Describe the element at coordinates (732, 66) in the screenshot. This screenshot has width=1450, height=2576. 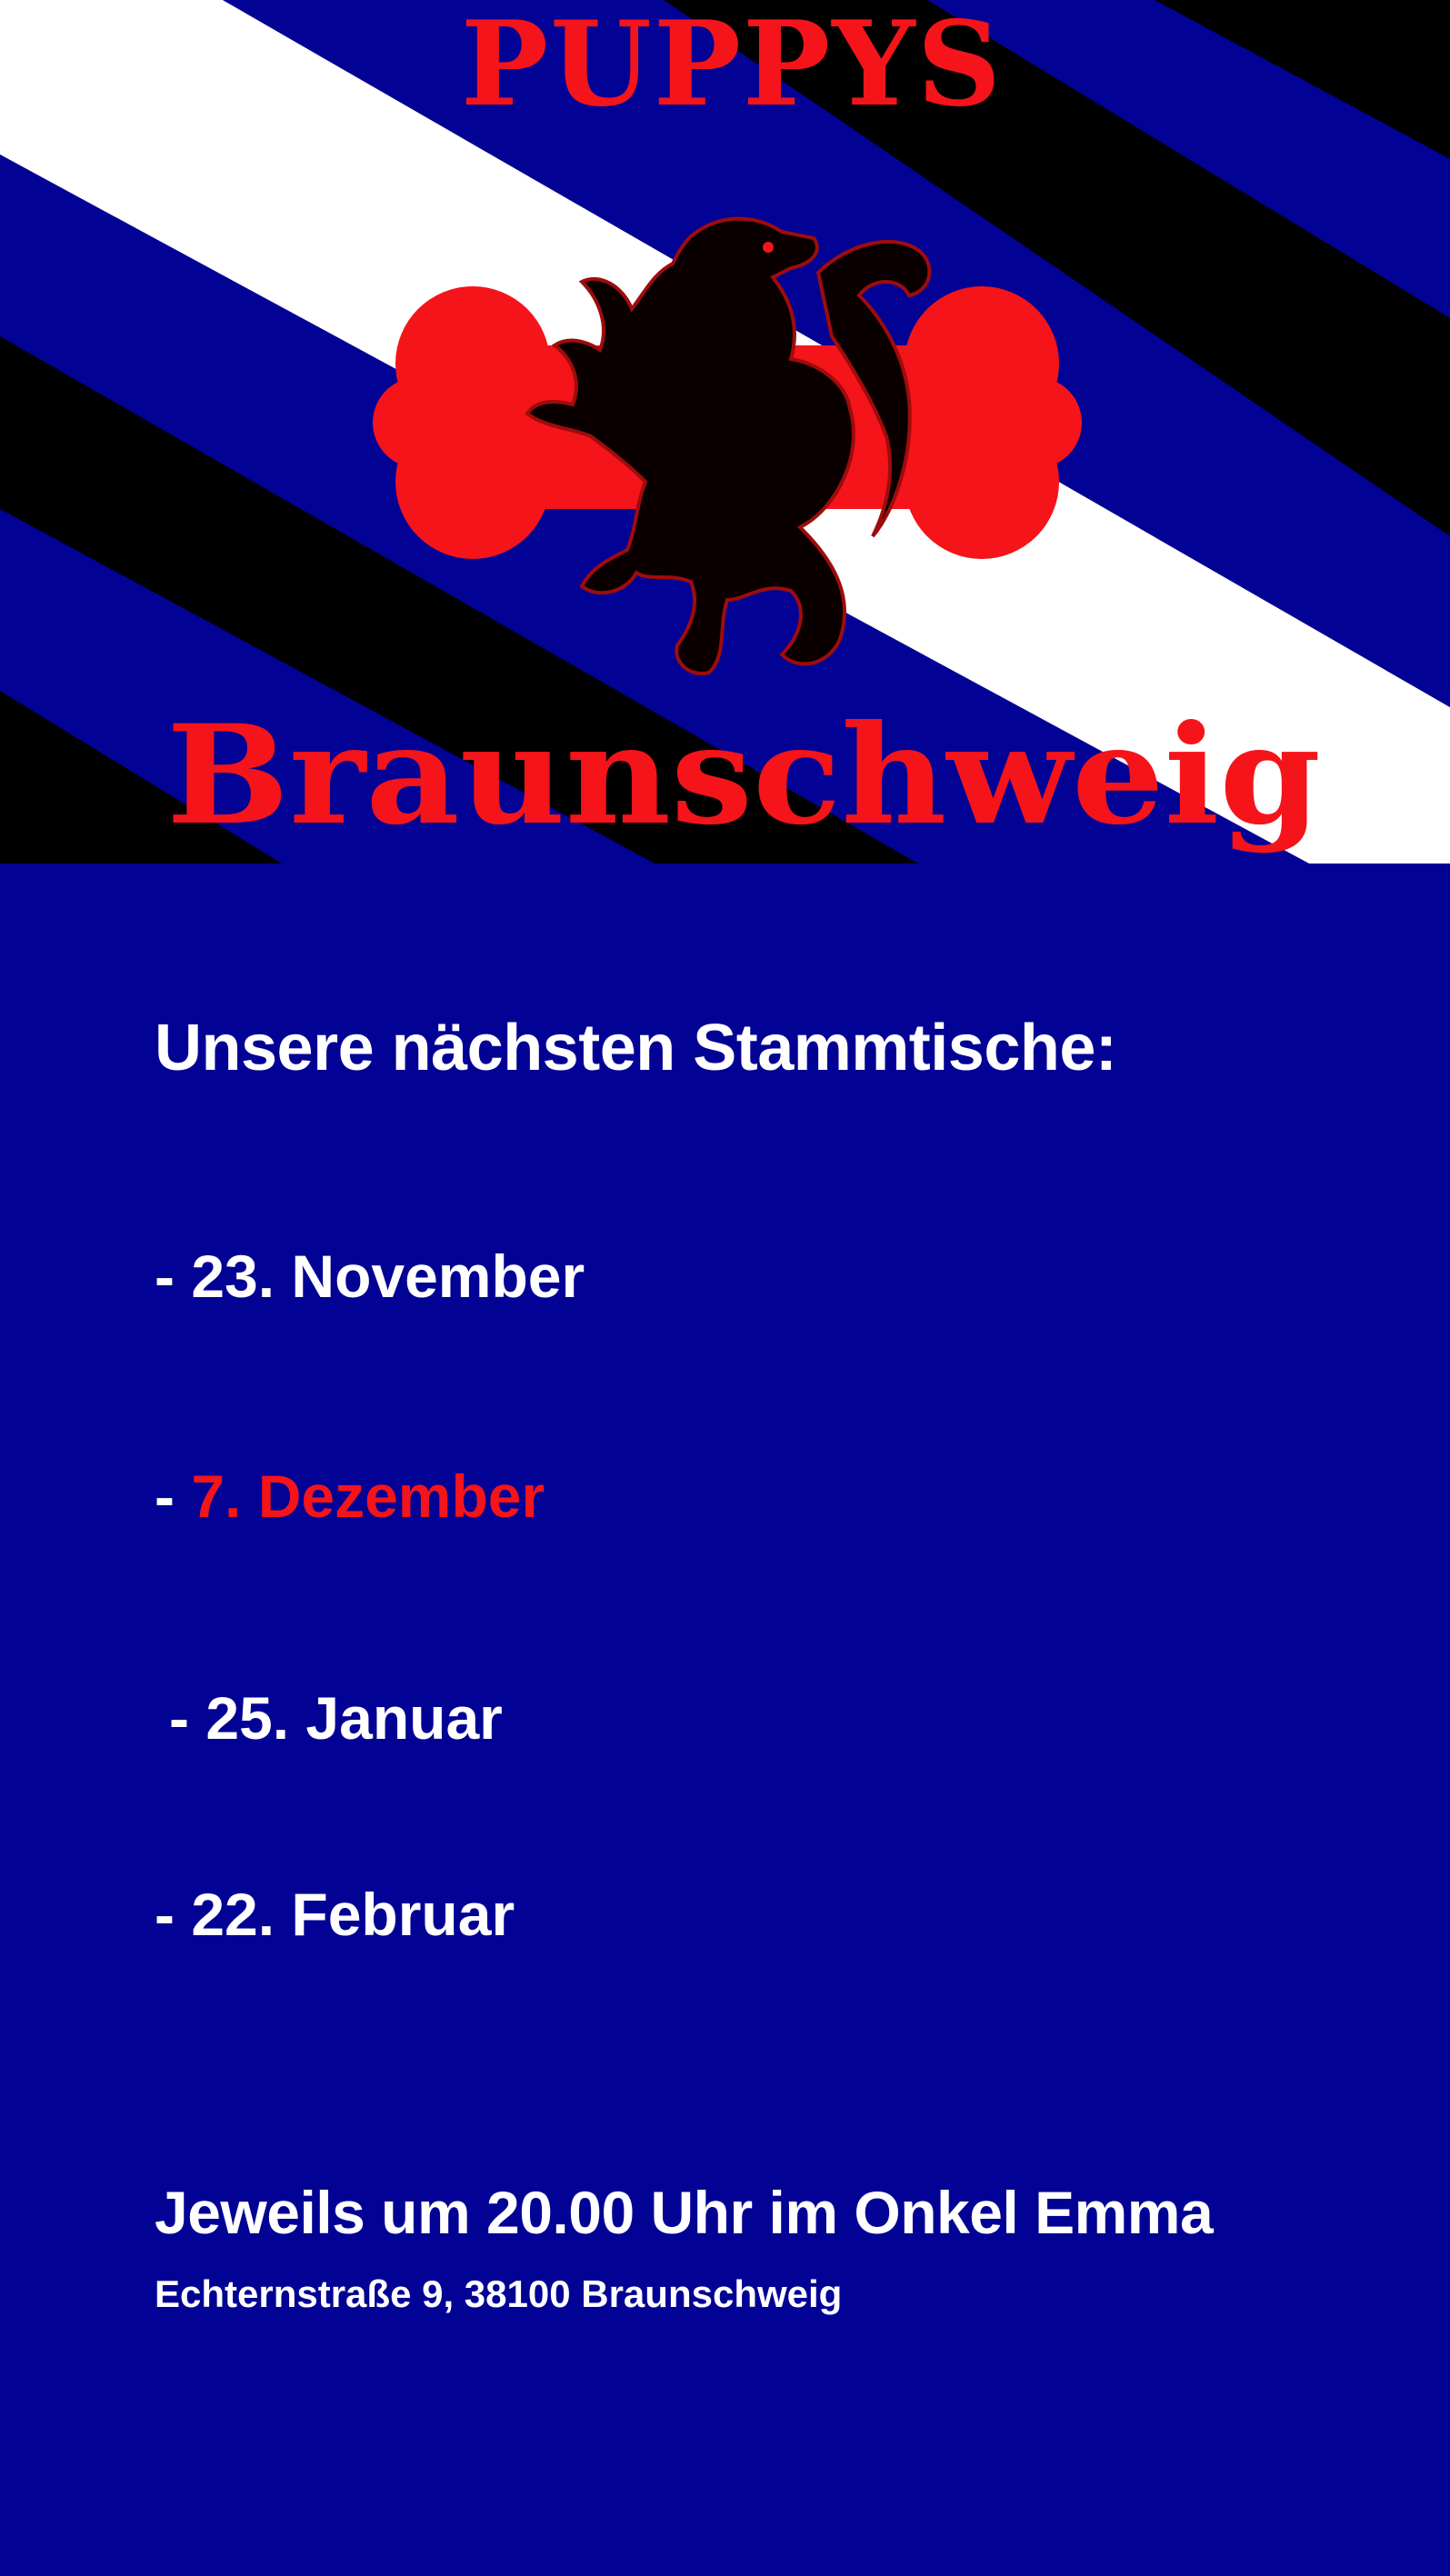
I see `logo-top-text: PUPPYS` at that location.